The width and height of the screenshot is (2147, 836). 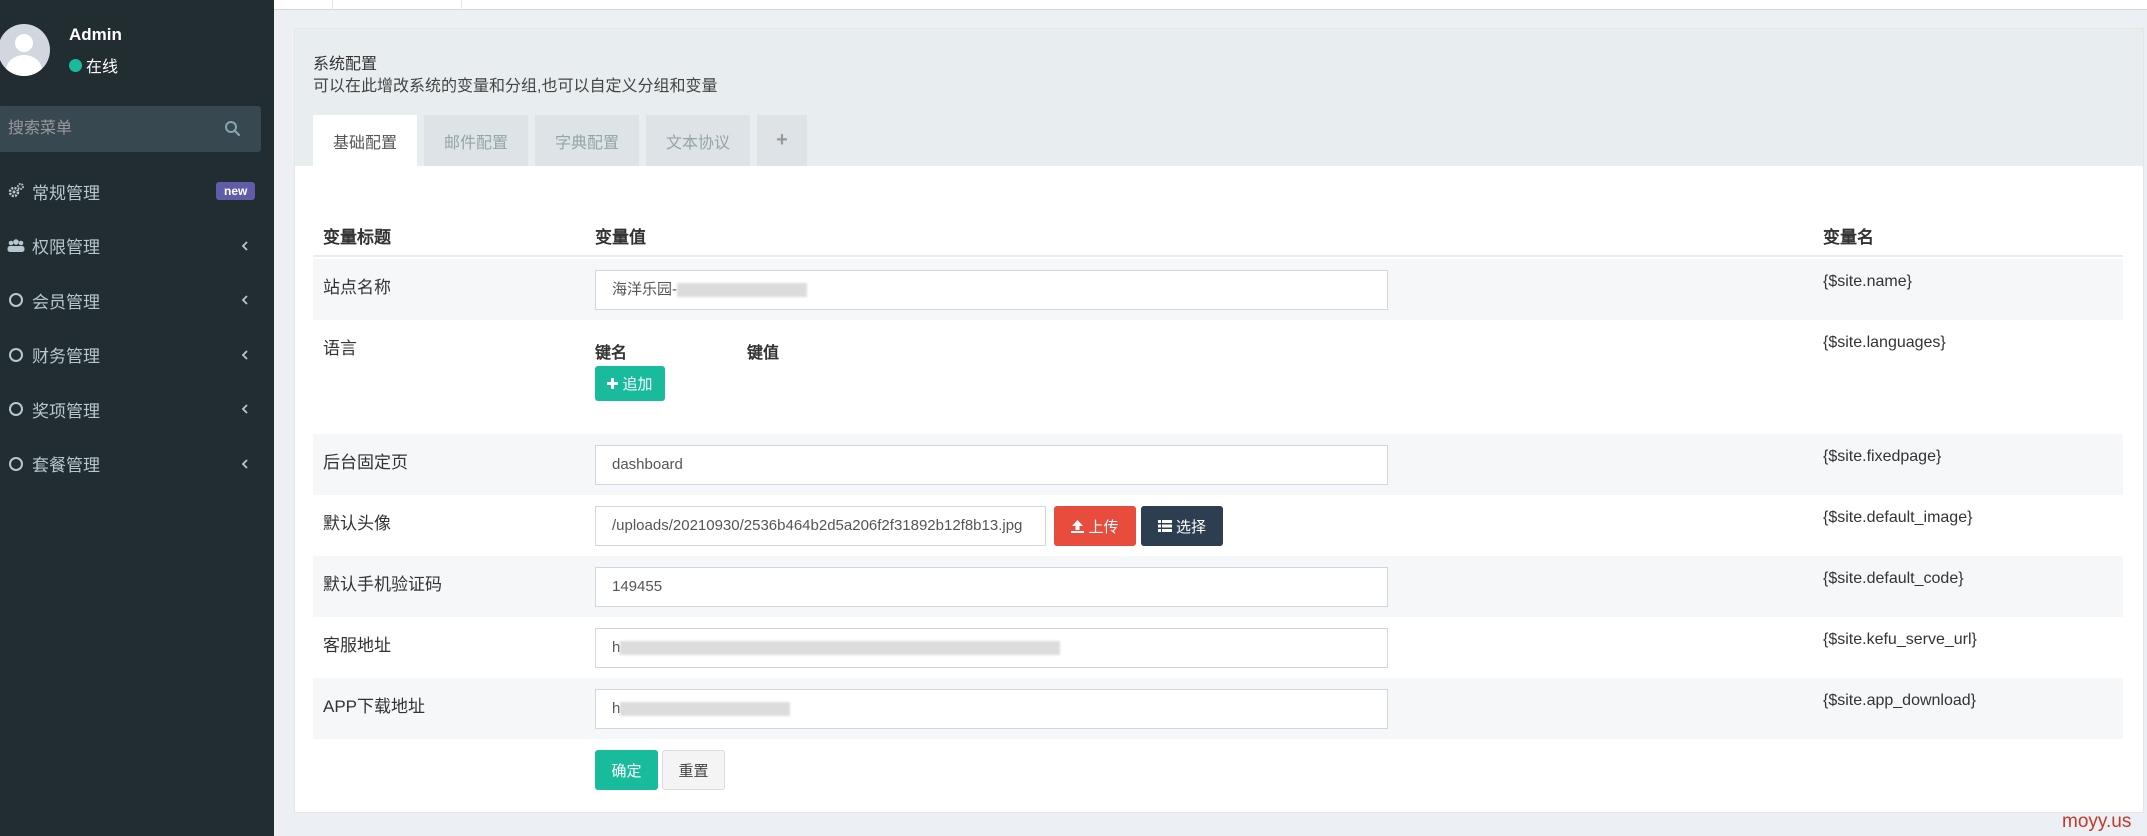 I want to click on sidebar-item-label: 奖项管理, so click(x=66, y=411).